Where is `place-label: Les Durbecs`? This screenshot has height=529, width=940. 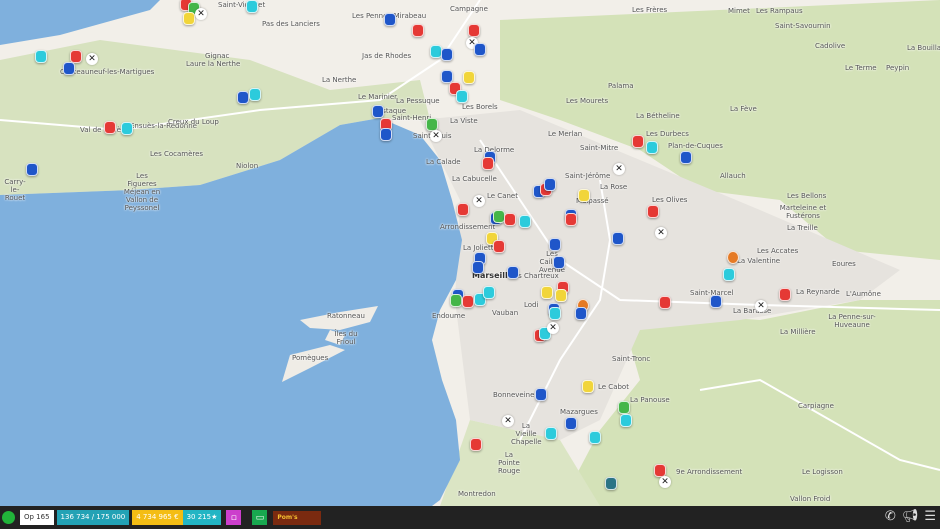
place-label: Les Durbecs is located at coordinates (667, 134).